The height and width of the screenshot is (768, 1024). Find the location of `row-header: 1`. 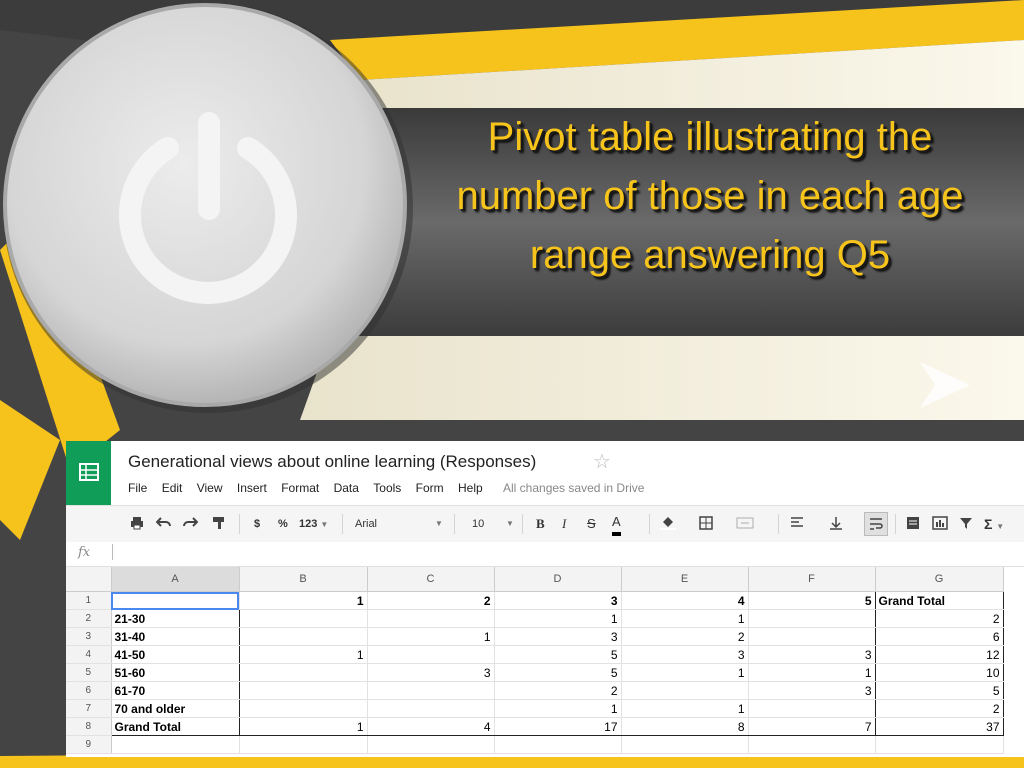

row-header: 1 is located at coordinates (89, 600).